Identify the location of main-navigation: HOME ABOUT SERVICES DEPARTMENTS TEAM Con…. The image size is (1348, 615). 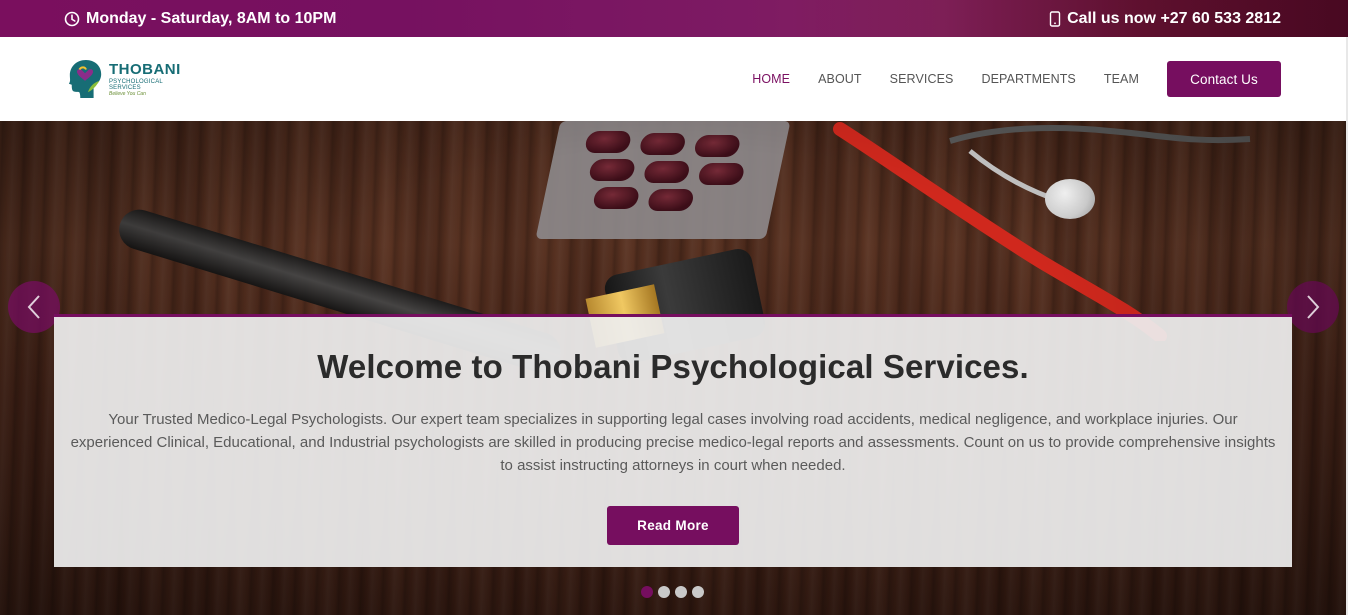
(1002, 79).